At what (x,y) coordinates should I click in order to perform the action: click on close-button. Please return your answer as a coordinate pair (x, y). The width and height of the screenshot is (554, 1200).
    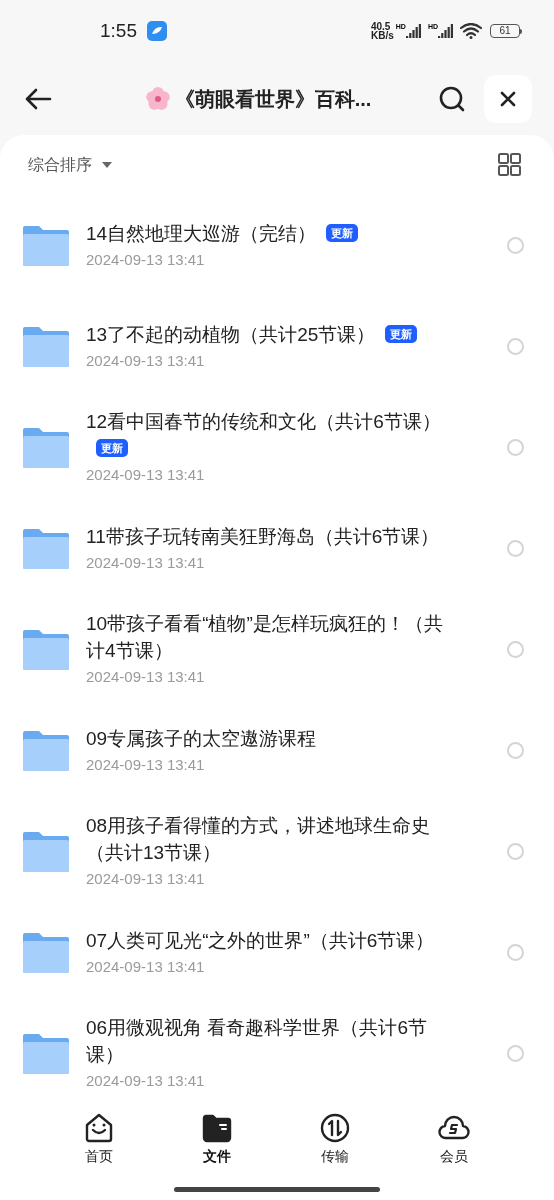
    Looking at the image, I should click on (508, 98).